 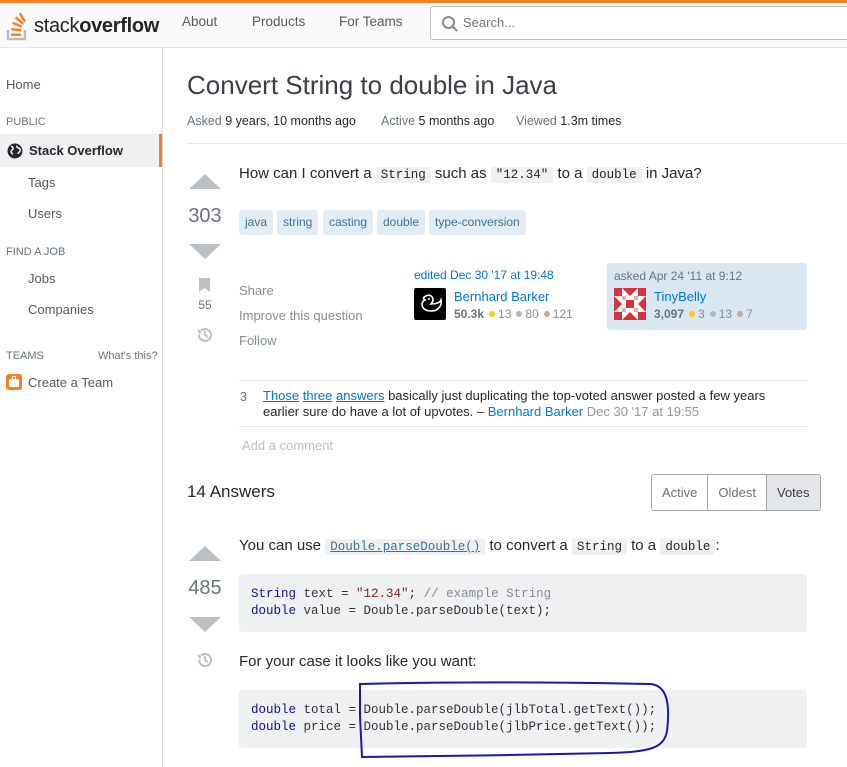 What do you see at coordinates (243, 397) in the screenshot?
I see `comment-score: 3` at bounding box center [243, 397].